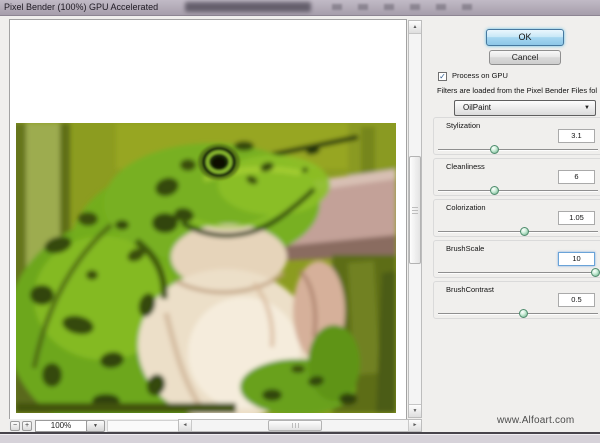 The image size is (600, 443). Describe the element at coordinates (523, 313) in the screenshot. I see `brushcontrast-slider-thumb` at that location.